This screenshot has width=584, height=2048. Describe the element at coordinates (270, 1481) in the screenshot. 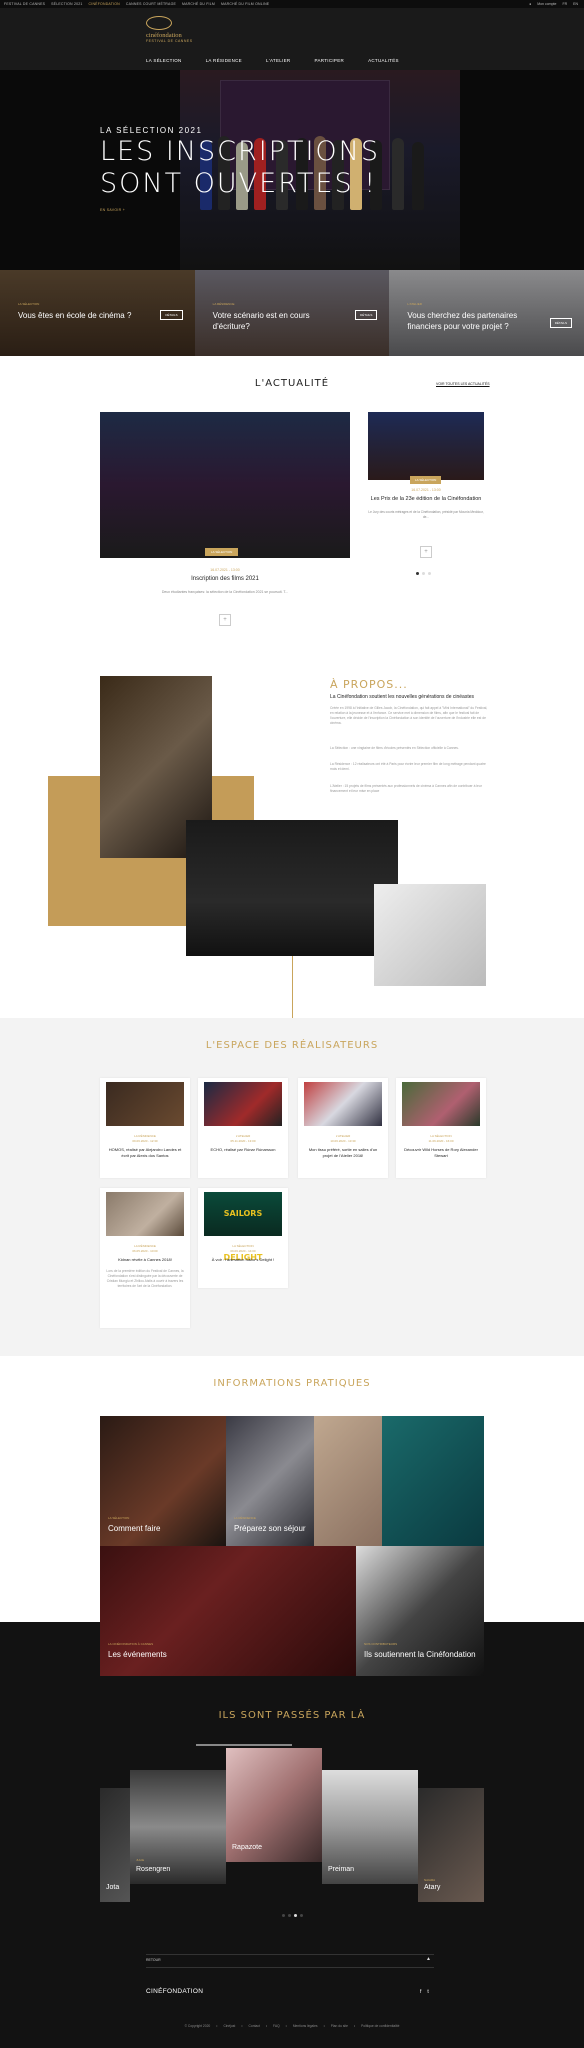

I see `info-tile: LA RÉSIDENCE Préparez son séjour` at that location.